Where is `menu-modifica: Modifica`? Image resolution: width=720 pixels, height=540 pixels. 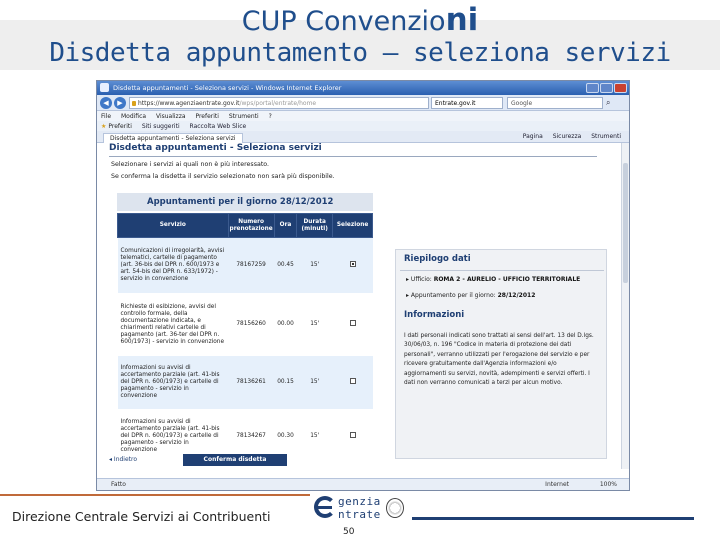
menu-modifica: Modifica is located at coordinates (133, 116).